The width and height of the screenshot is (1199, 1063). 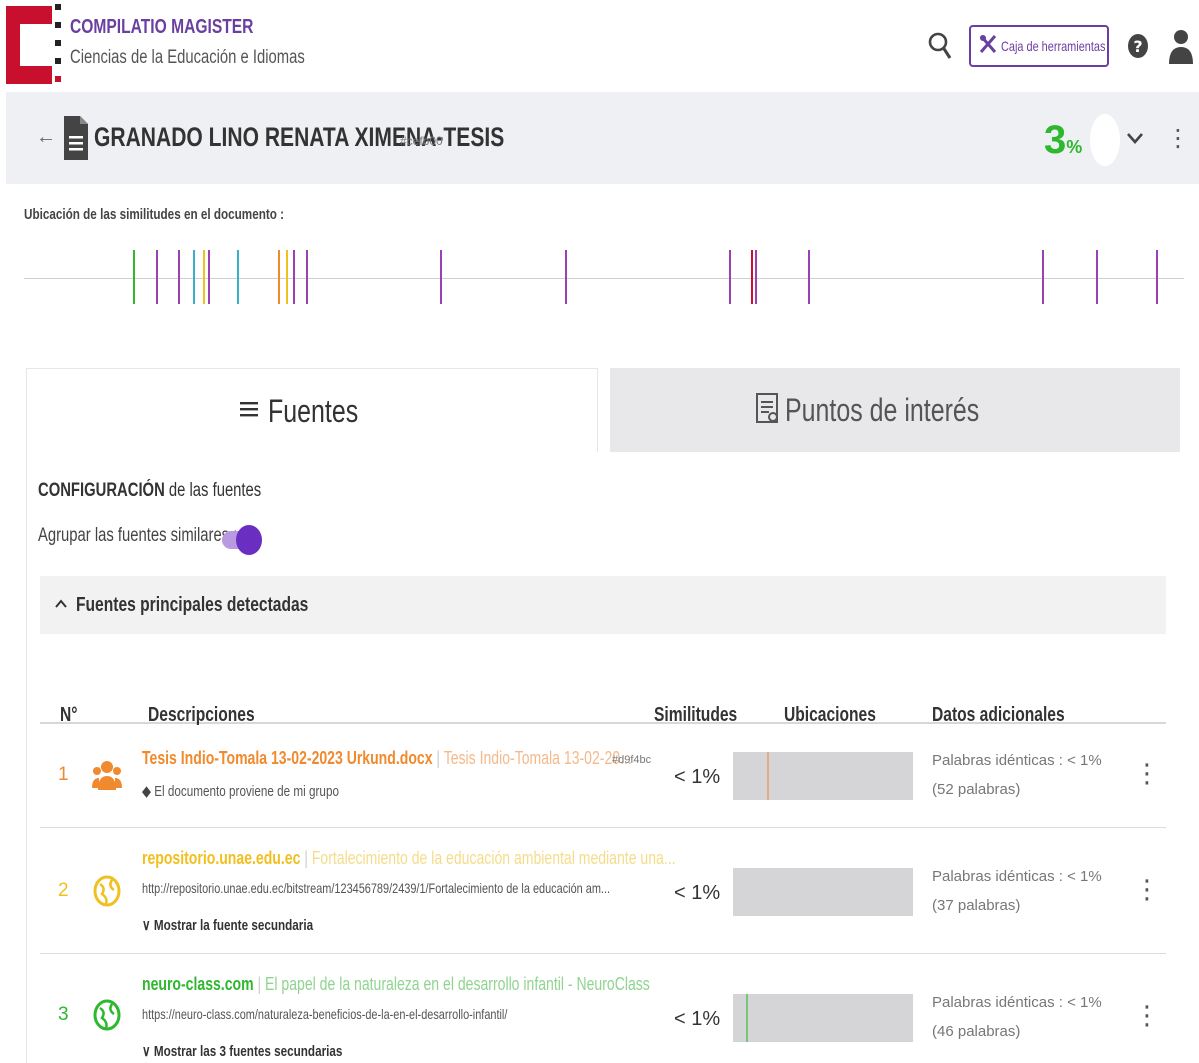 I want to click on source-title: repositorio.unae.edu.ec, so click(x=221, y=858).